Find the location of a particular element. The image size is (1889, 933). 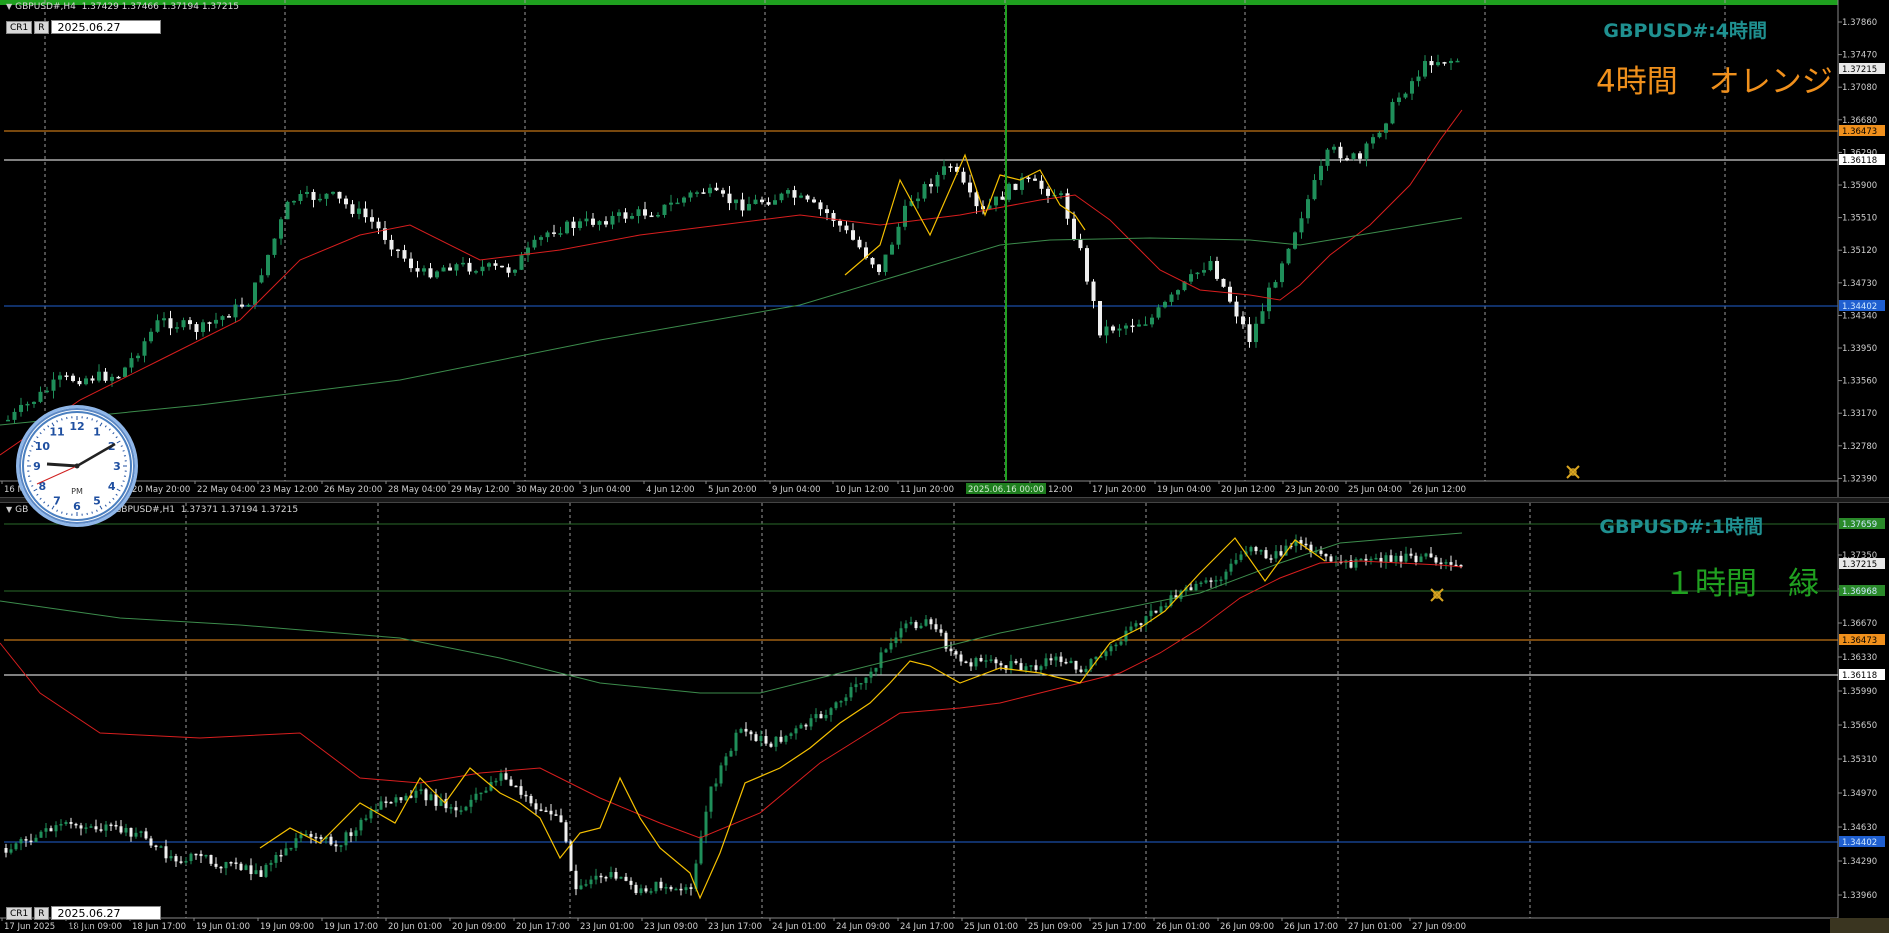

h1-symbol-label: GBPUSD#:1時間 is located at coordinates (1681, 527).